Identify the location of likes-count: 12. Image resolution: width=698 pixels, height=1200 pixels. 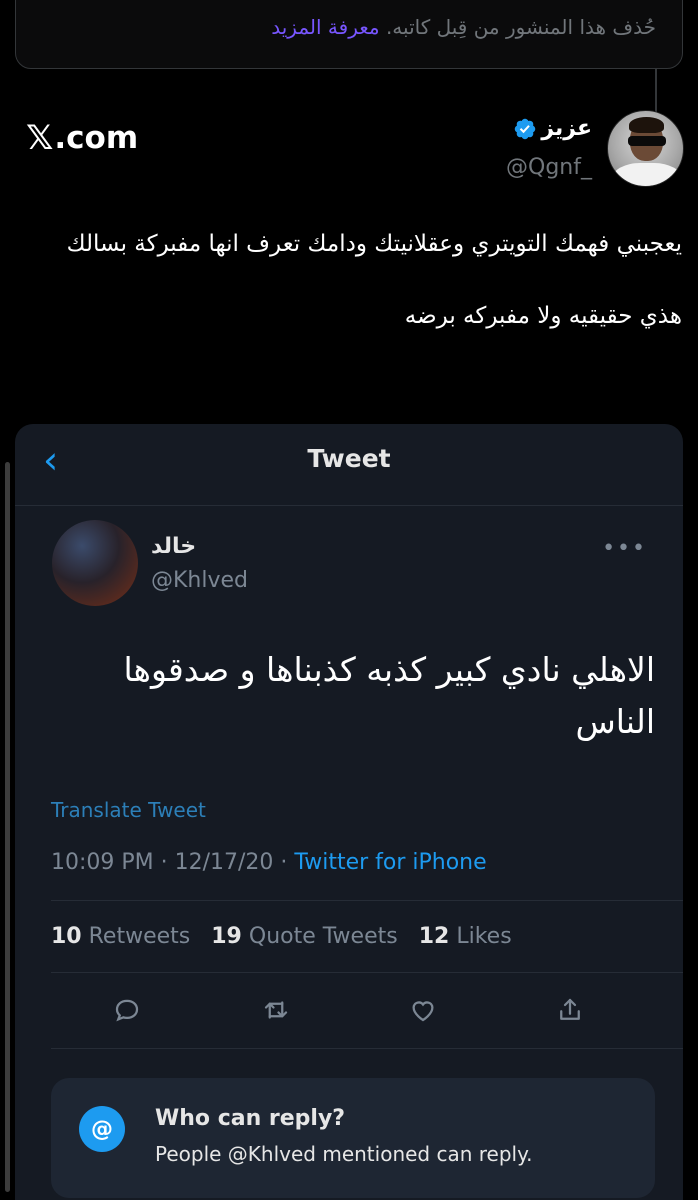
(434, 936).